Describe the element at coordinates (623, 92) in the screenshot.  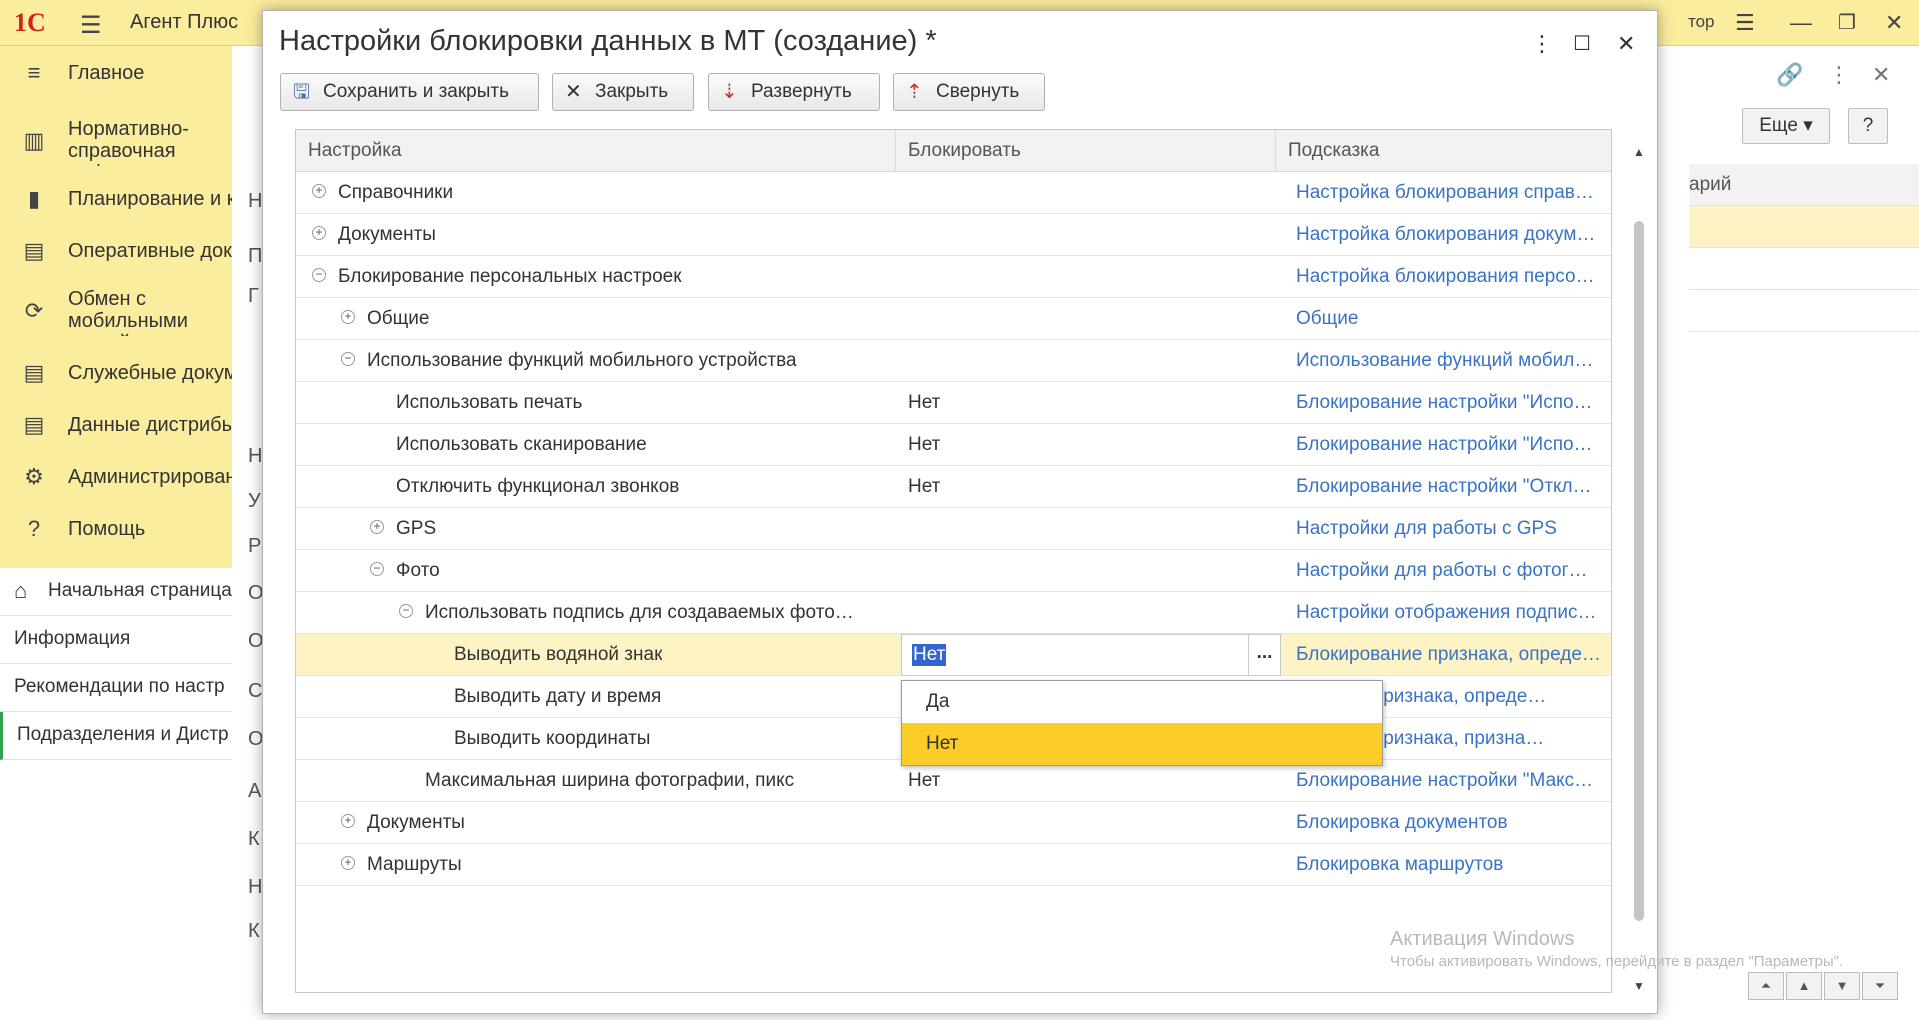
I see `close-button: ✕ Закрыть` at that location.